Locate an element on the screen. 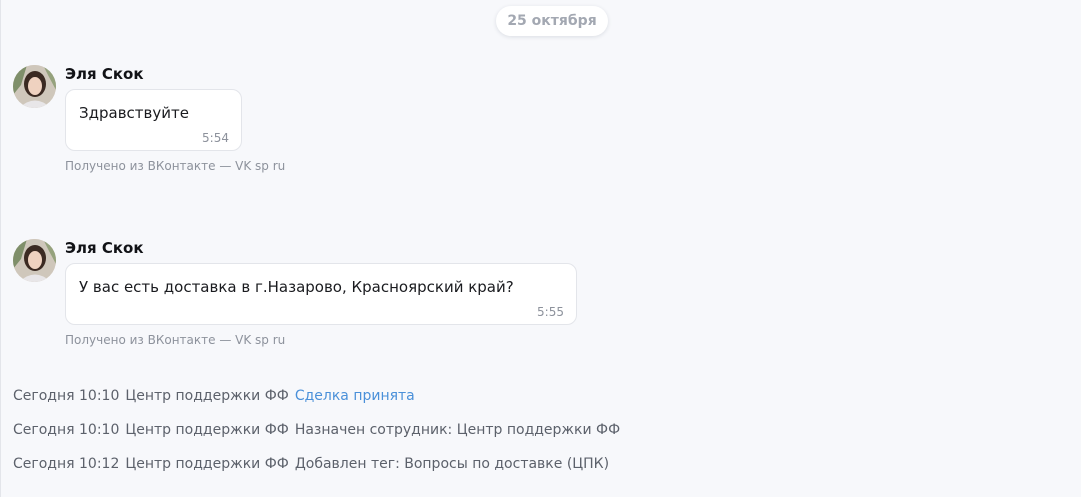 The width and height of the screenshot is (1081, 497). event-action: Добавлен тег: Вопросы по доставке (ЦПК) is located at coordinates (452, 464).